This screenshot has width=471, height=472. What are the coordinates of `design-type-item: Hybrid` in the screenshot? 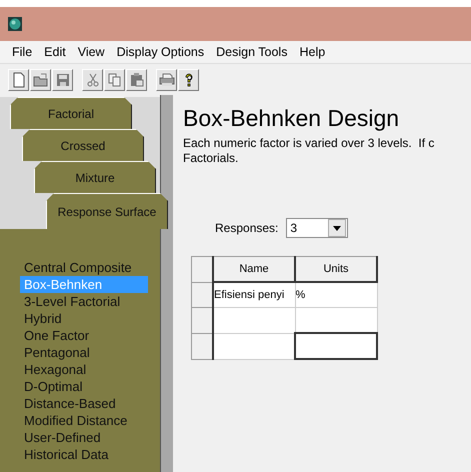 It's located at (84, 318).